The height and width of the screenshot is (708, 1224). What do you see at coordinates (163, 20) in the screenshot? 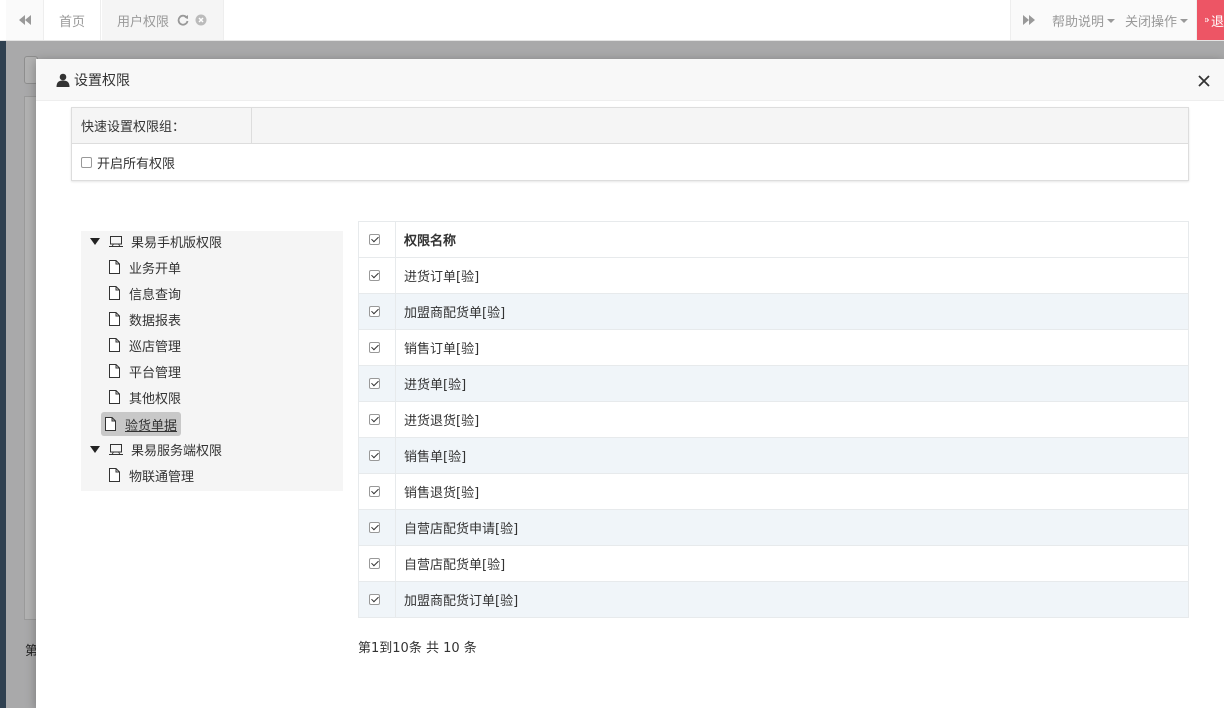
I see `tab-user-permissions: 用户权限` at bounding box center [163, 20].